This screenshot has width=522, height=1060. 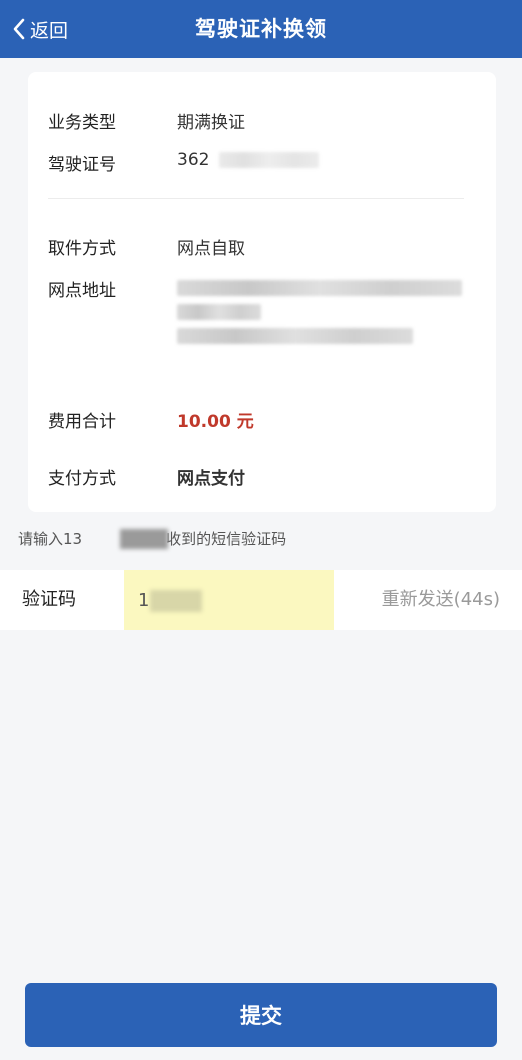 What do you see at coordinates (319, 310) in the screenshot?
I see `branch-address-redacted` at bounding box center [319, 310].